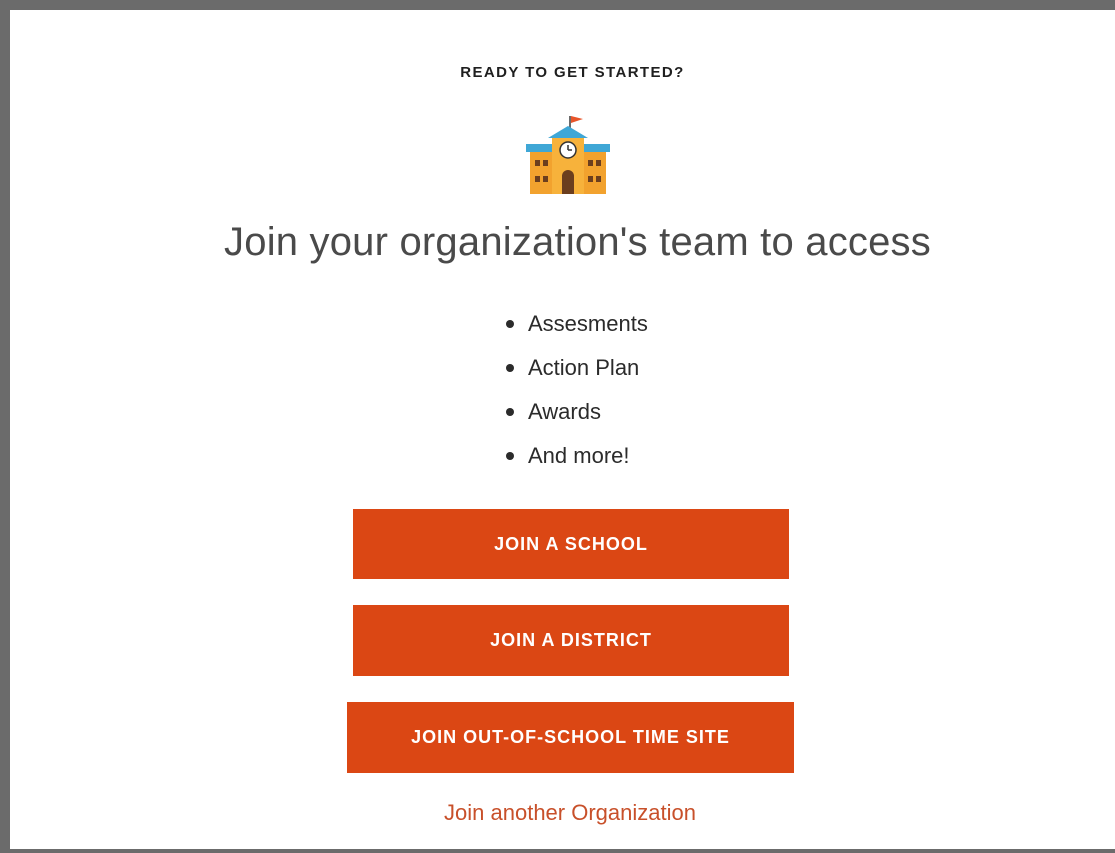 The height and width of the screenshot is (853, 1115). What do you see at coordinates (572, 72) in the screenshot?
I see `eyebrow-heading: READY TO GET STARTED?` at bounding box center [572, 72].